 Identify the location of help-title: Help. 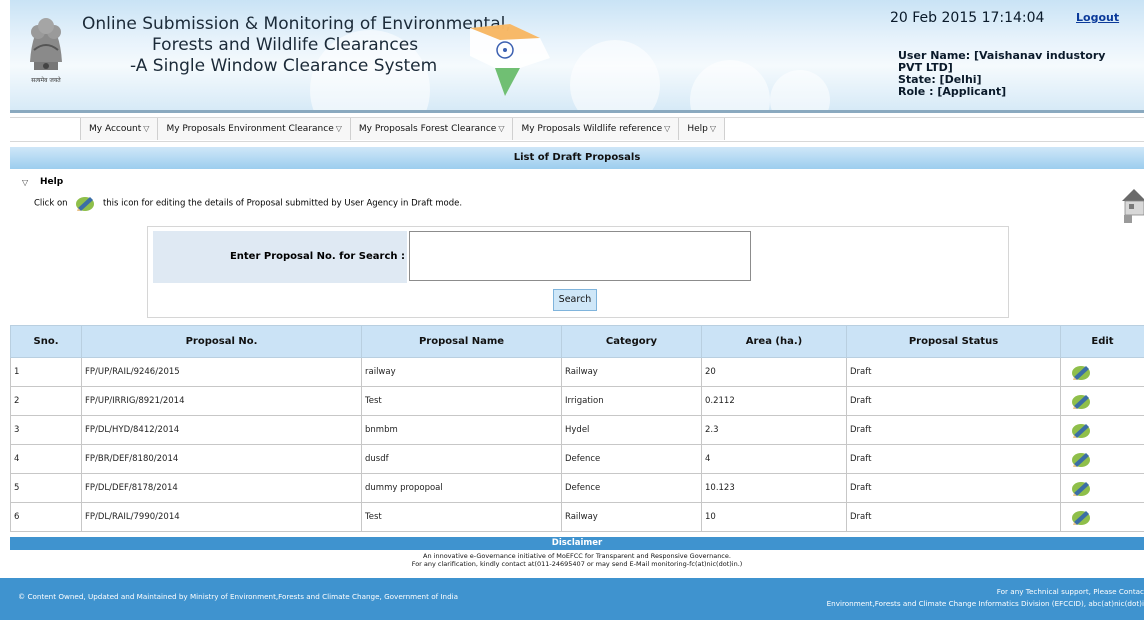
(52, 182).